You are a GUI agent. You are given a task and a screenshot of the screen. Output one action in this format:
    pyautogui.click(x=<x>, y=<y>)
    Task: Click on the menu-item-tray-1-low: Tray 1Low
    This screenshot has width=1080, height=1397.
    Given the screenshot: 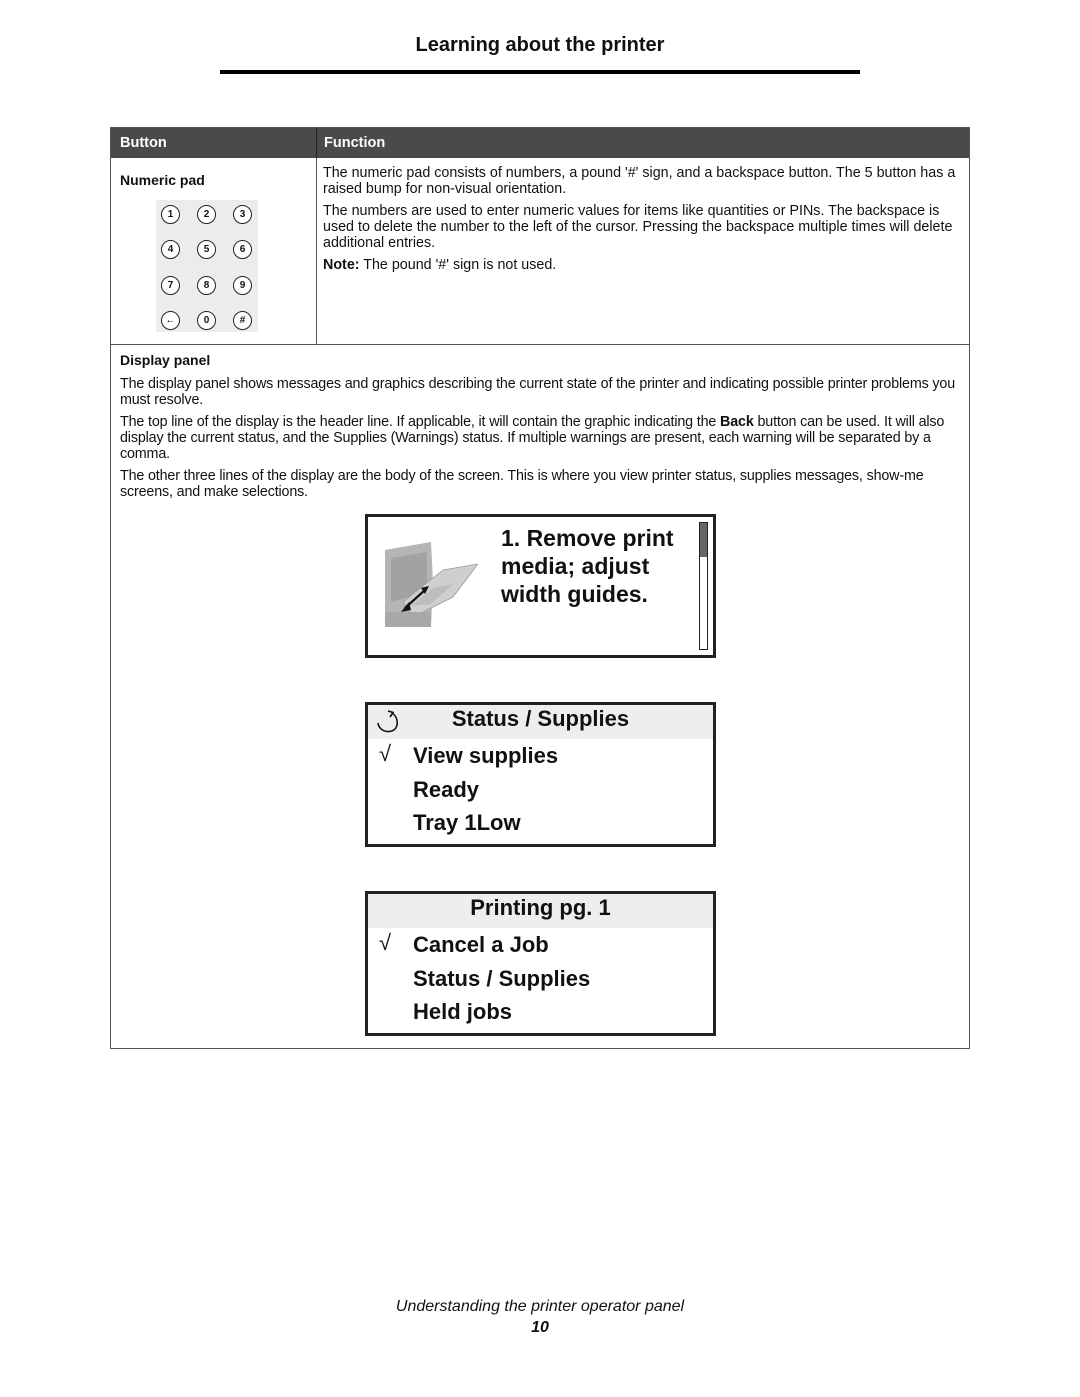 What is the action you would take?
    pyautogui.click(x=467, y=823)
    